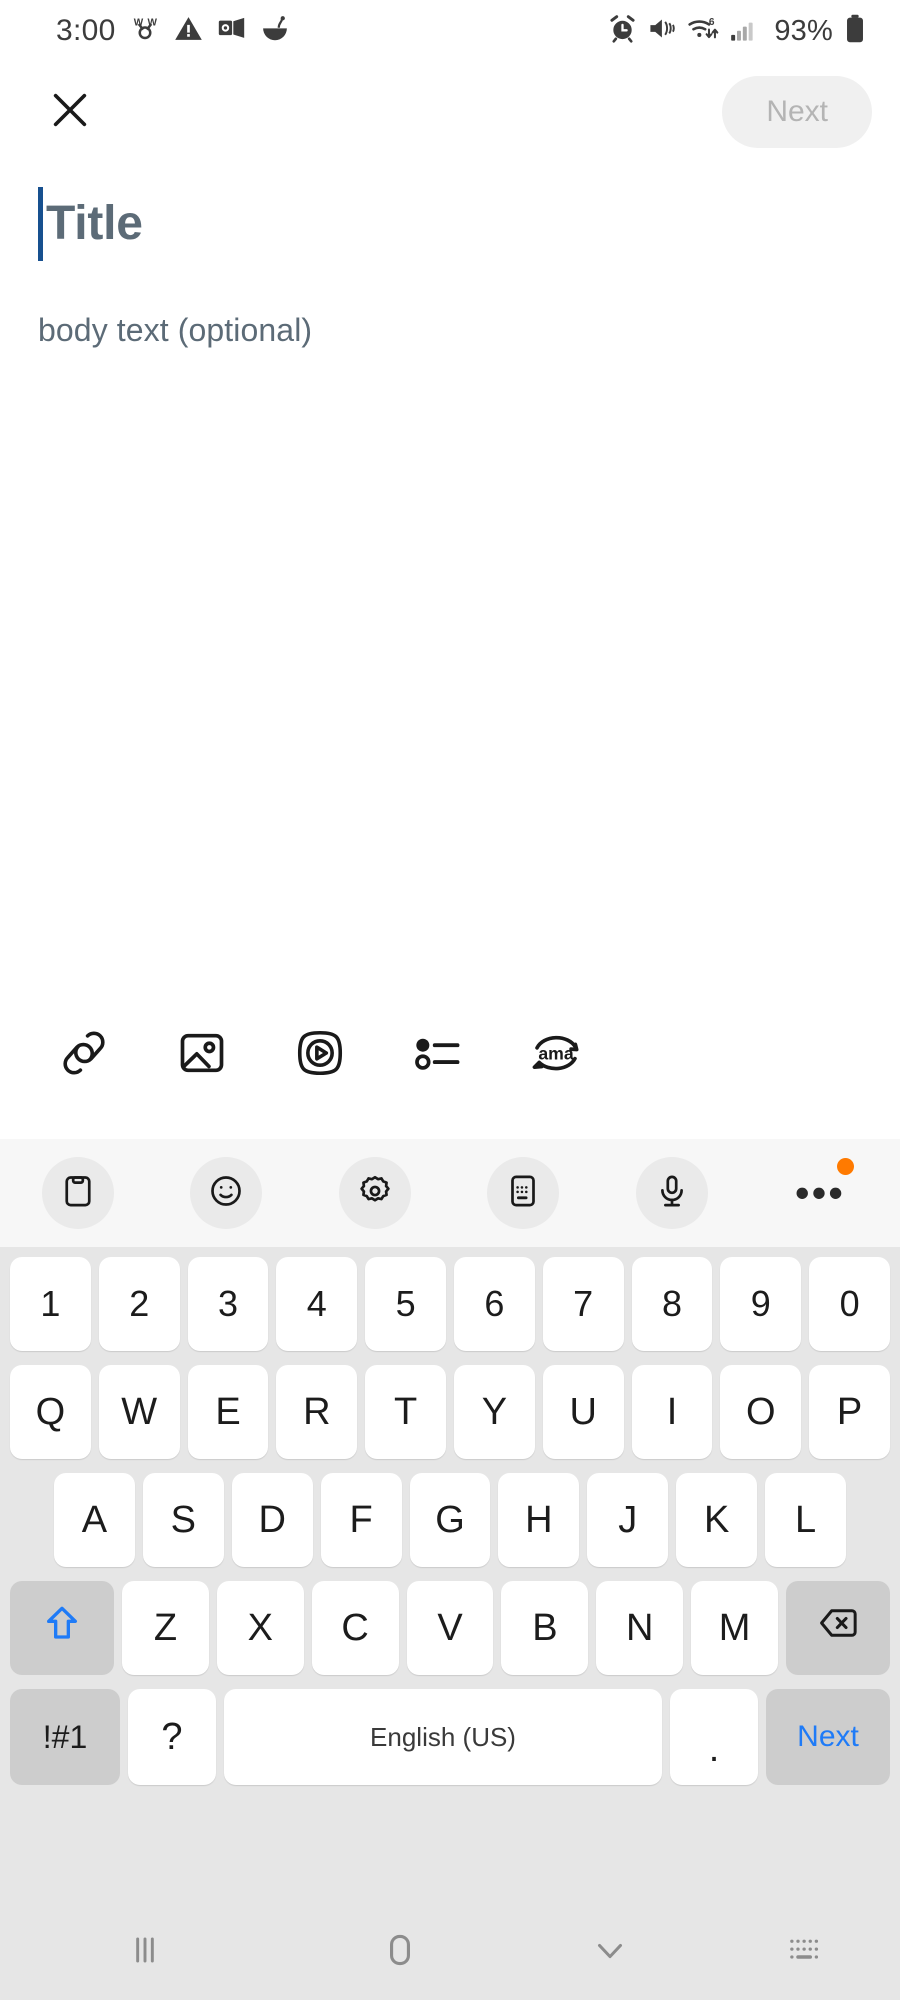 Image resolution: width=900 pixels, height=2000 pixels. I want to click on key-o: O, so click(761, 1412).